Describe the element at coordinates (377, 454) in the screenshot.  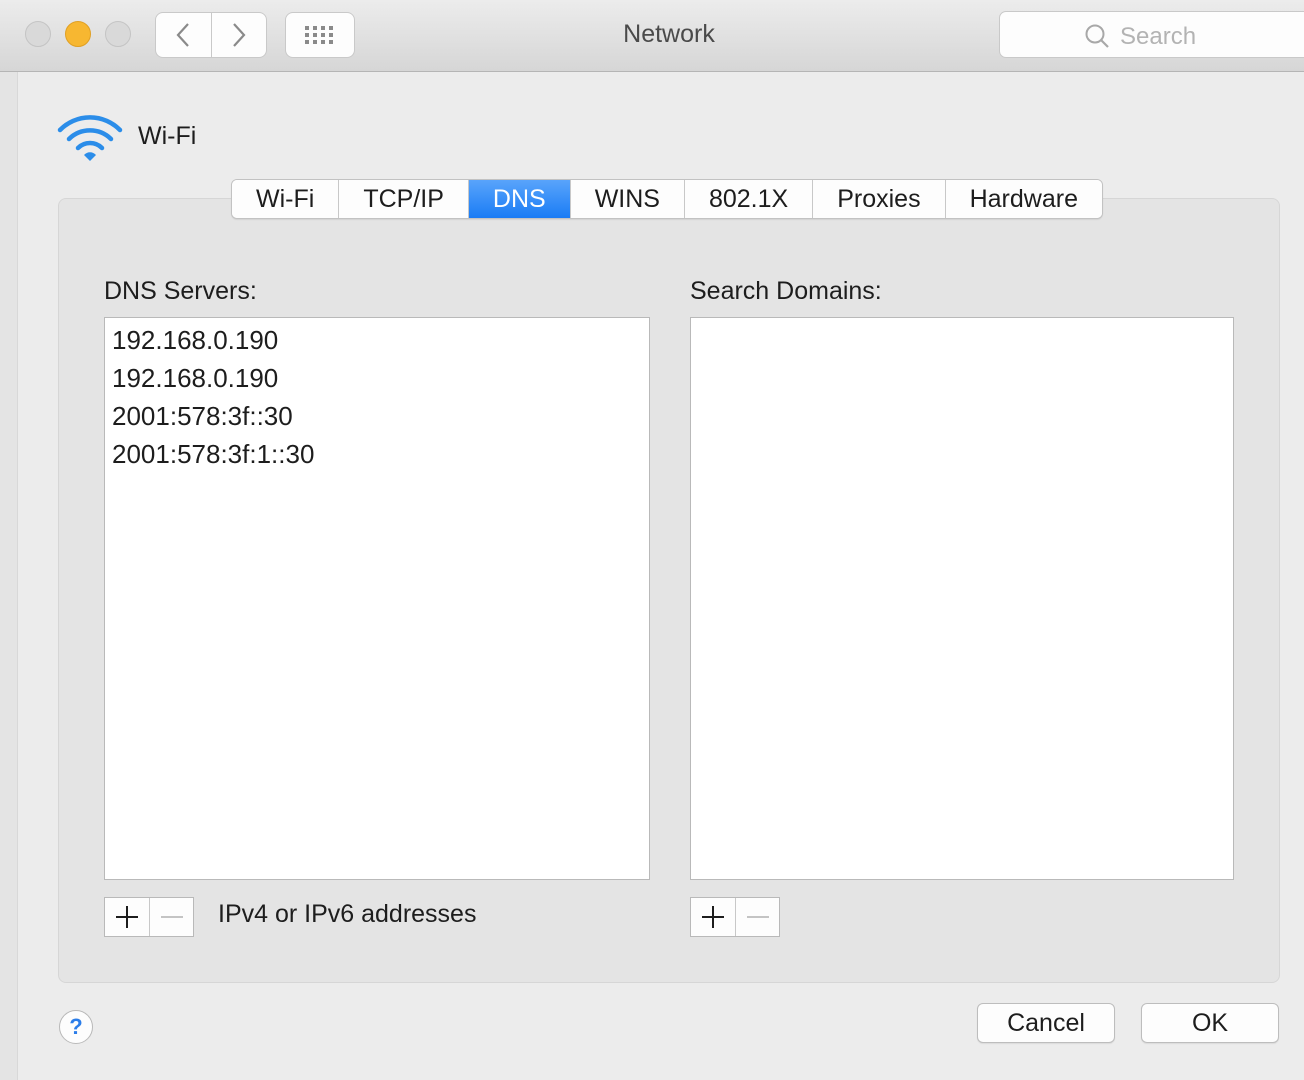
I see `list-item: 2001:578:3f:1::30` at that location.